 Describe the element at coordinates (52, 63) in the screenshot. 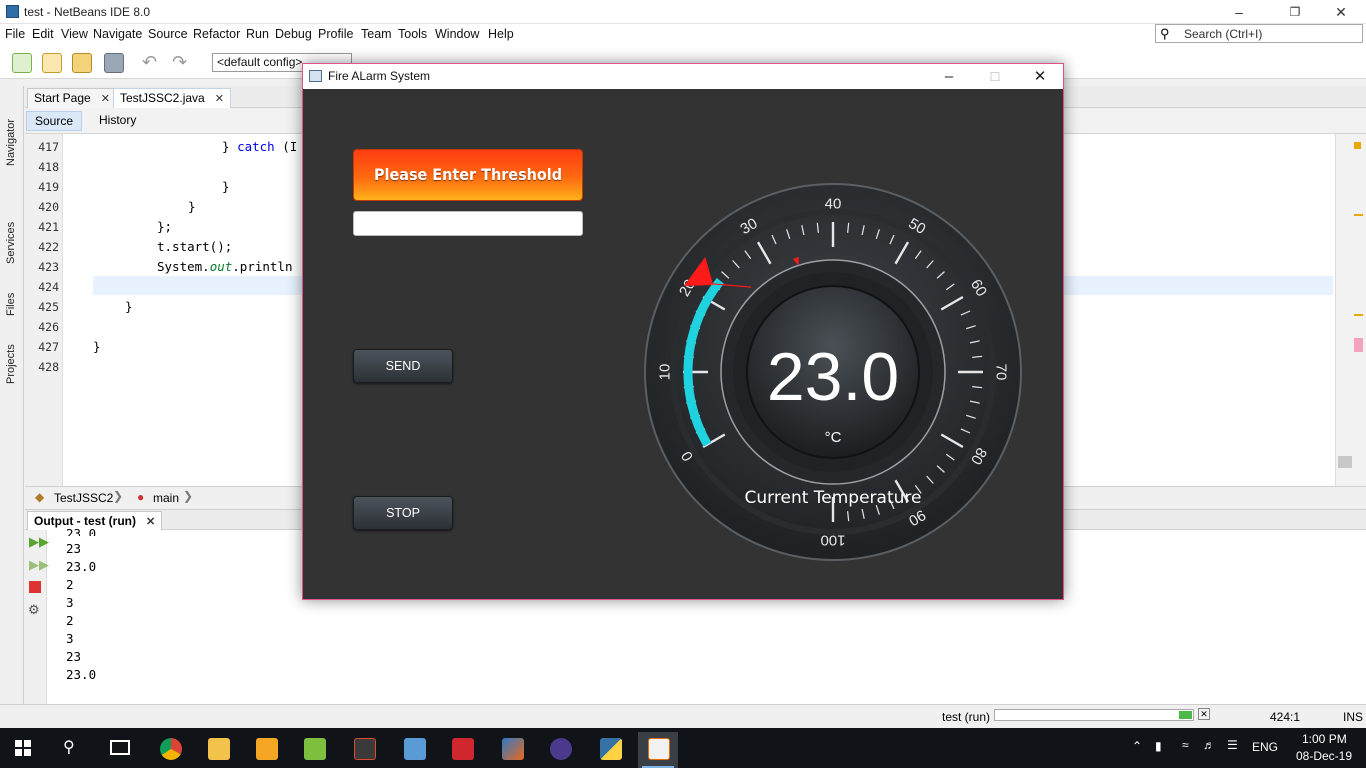

I see `new-project-icon` at that location.